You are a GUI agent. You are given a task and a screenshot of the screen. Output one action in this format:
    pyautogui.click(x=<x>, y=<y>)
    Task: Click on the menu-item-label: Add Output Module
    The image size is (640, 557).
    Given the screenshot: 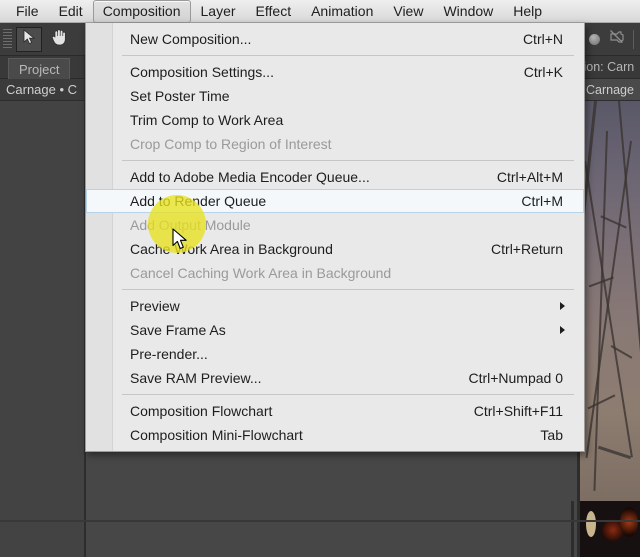 What is the action you would take?
    pyautogui.click(x=190, y=225)
    